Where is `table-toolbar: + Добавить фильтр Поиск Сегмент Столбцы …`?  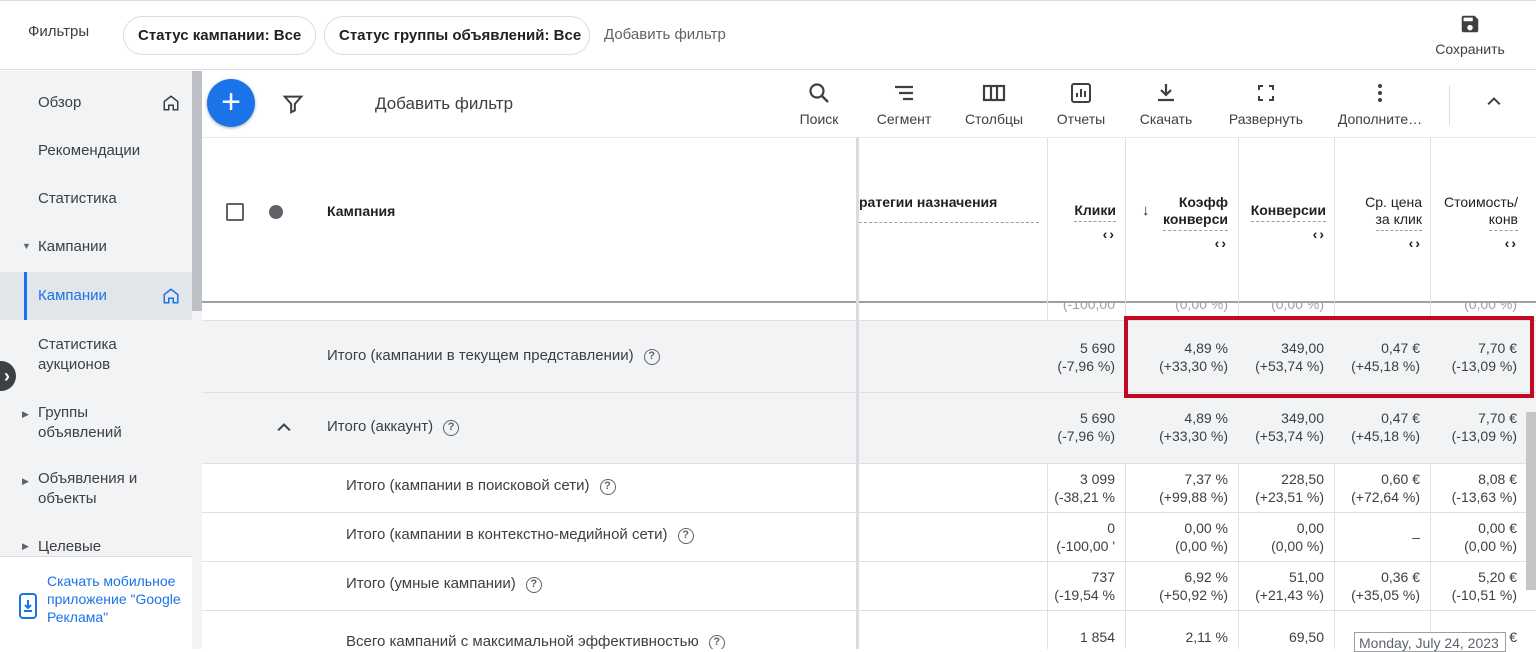
table-toolbar: + Добавить фильтр Поиск Сегмент Столбцы … is located at coordinates (869, 104).